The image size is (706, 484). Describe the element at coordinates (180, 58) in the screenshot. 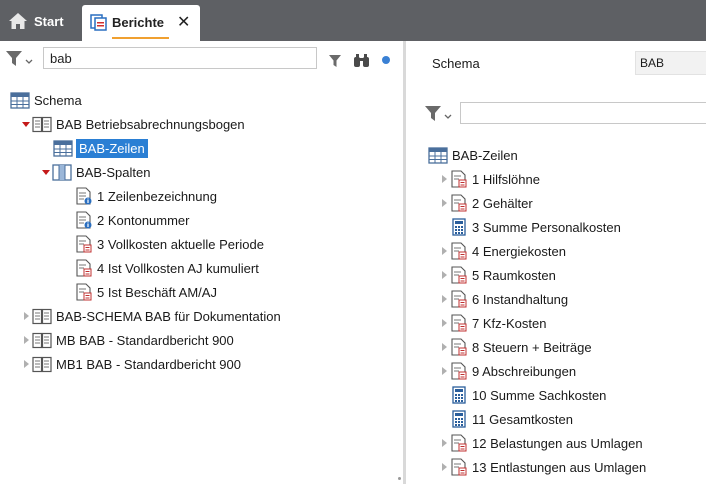

I see `search-input` at that location.